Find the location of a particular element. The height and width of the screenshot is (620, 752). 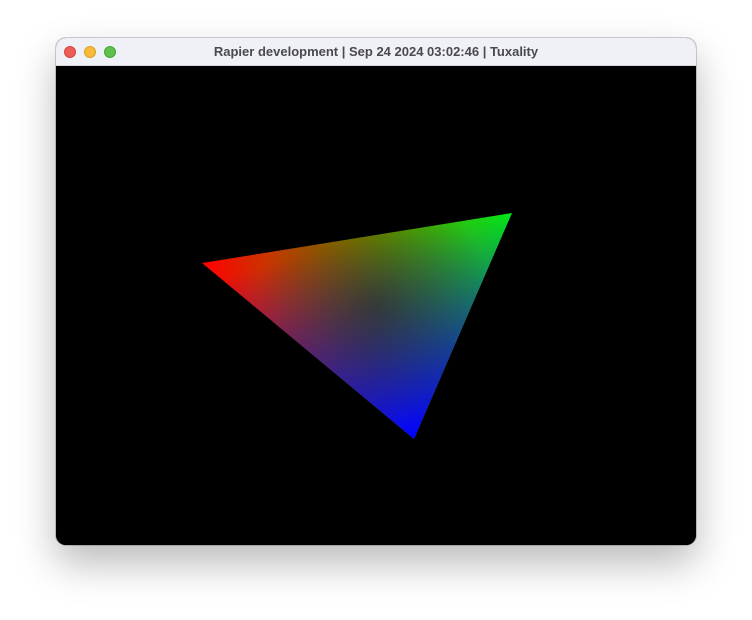

zoom-window-button is located at coordinates (110, 52).